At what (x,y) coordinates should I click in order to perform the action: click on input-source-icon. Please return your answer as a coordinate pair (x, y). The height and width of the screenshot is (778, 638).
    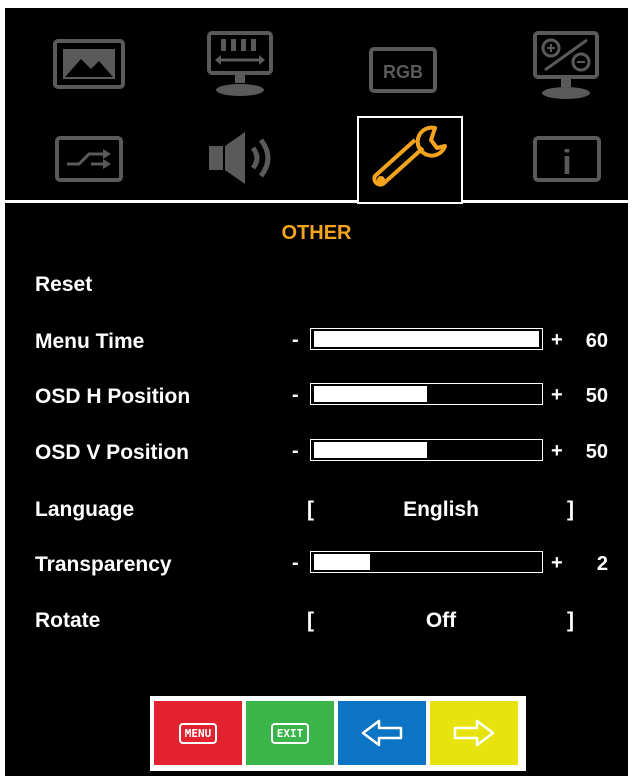
    Looking at the image, I should click on (89, 159).